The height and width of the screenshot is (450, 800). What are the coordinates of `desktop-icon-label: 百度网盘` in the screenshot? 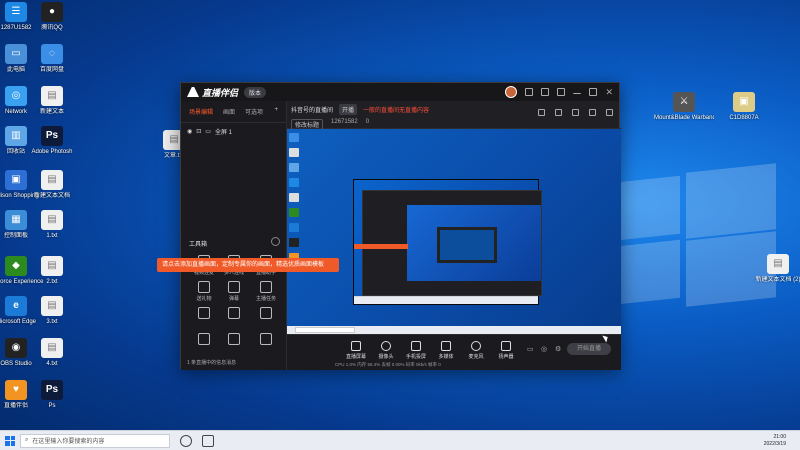 It's located at (51, 70).